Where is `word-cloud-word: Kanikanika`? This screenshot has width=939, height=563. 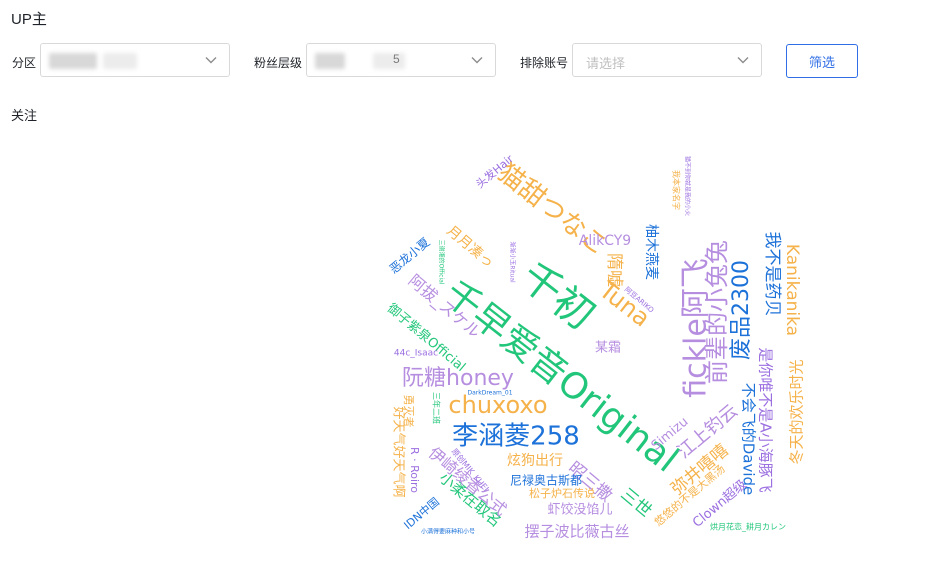 word-cloud-word: Kanikanika is located at coordinates (792, 290).